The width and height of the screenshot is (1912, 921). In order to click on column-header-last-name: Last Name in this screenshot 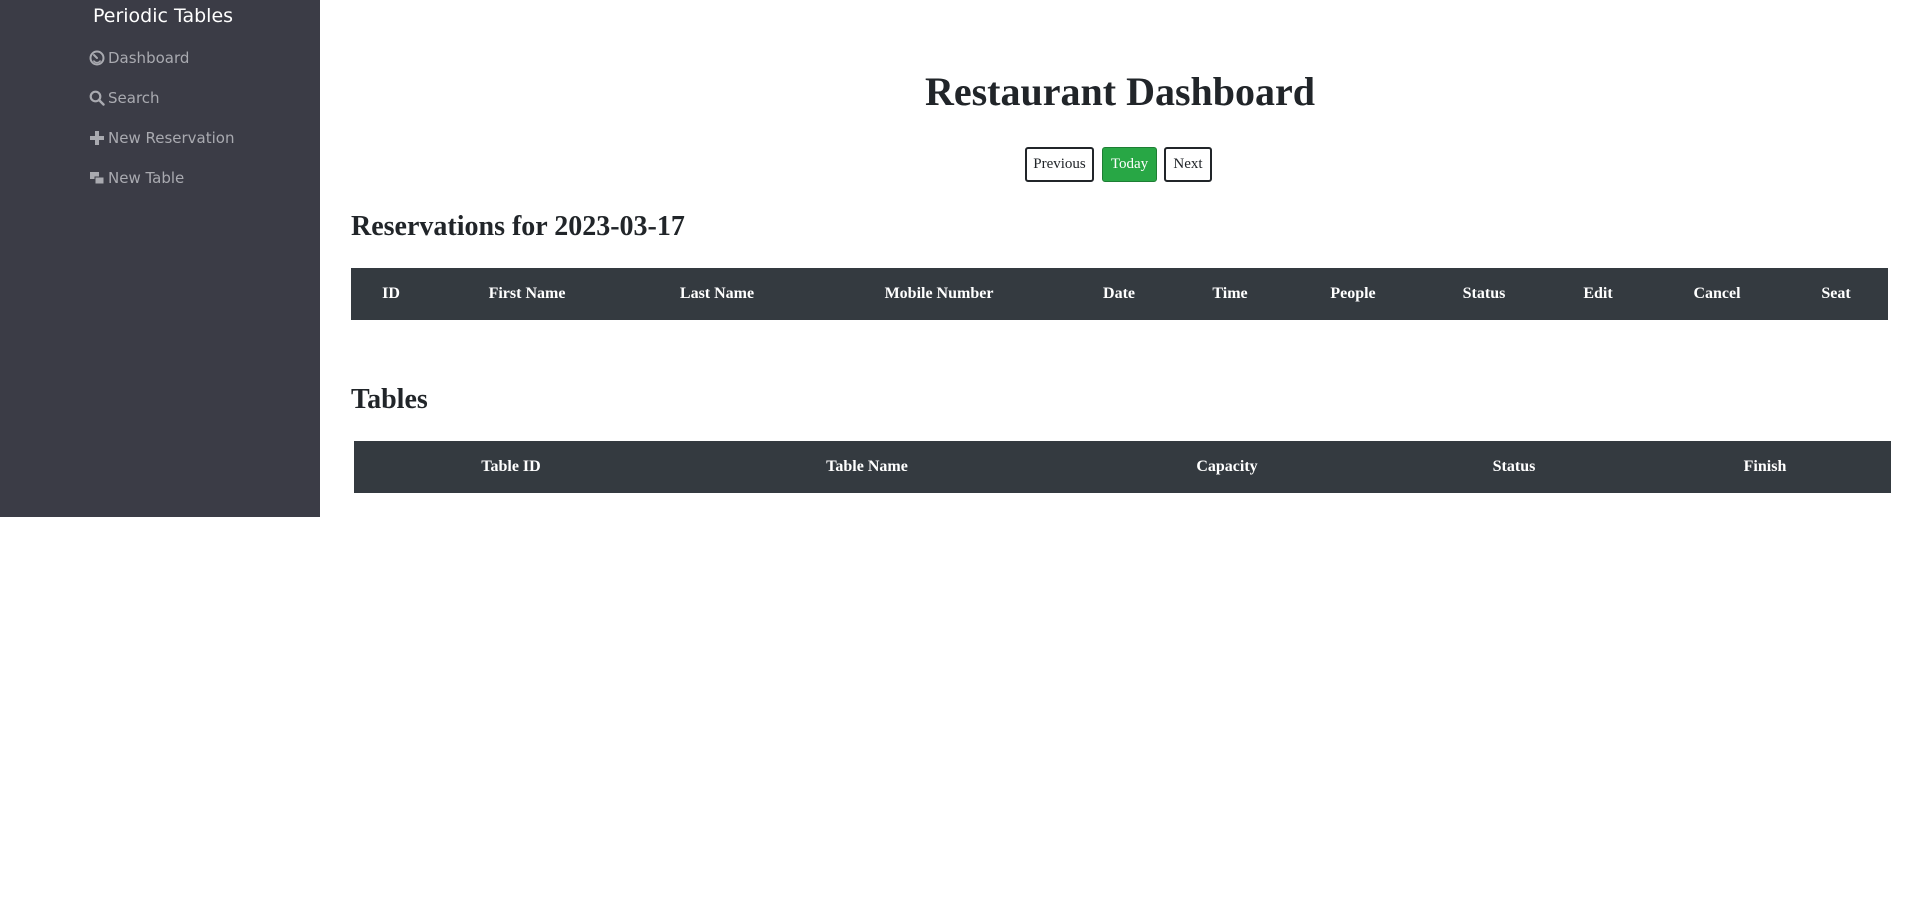, I will do `click(717, 293)`.